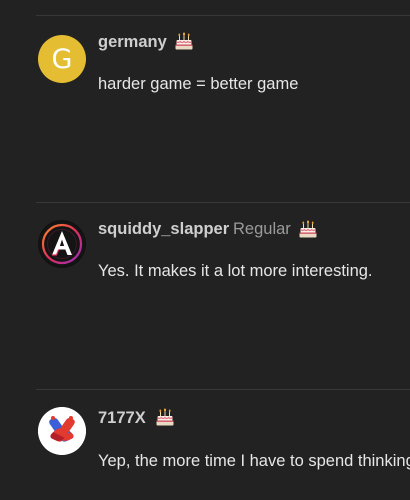 This screenshot has height=500, width=410. What do you see at coordinates (132, 42) in the screenshot?
I see `username-link: germany` at bounding box center [132, 42].